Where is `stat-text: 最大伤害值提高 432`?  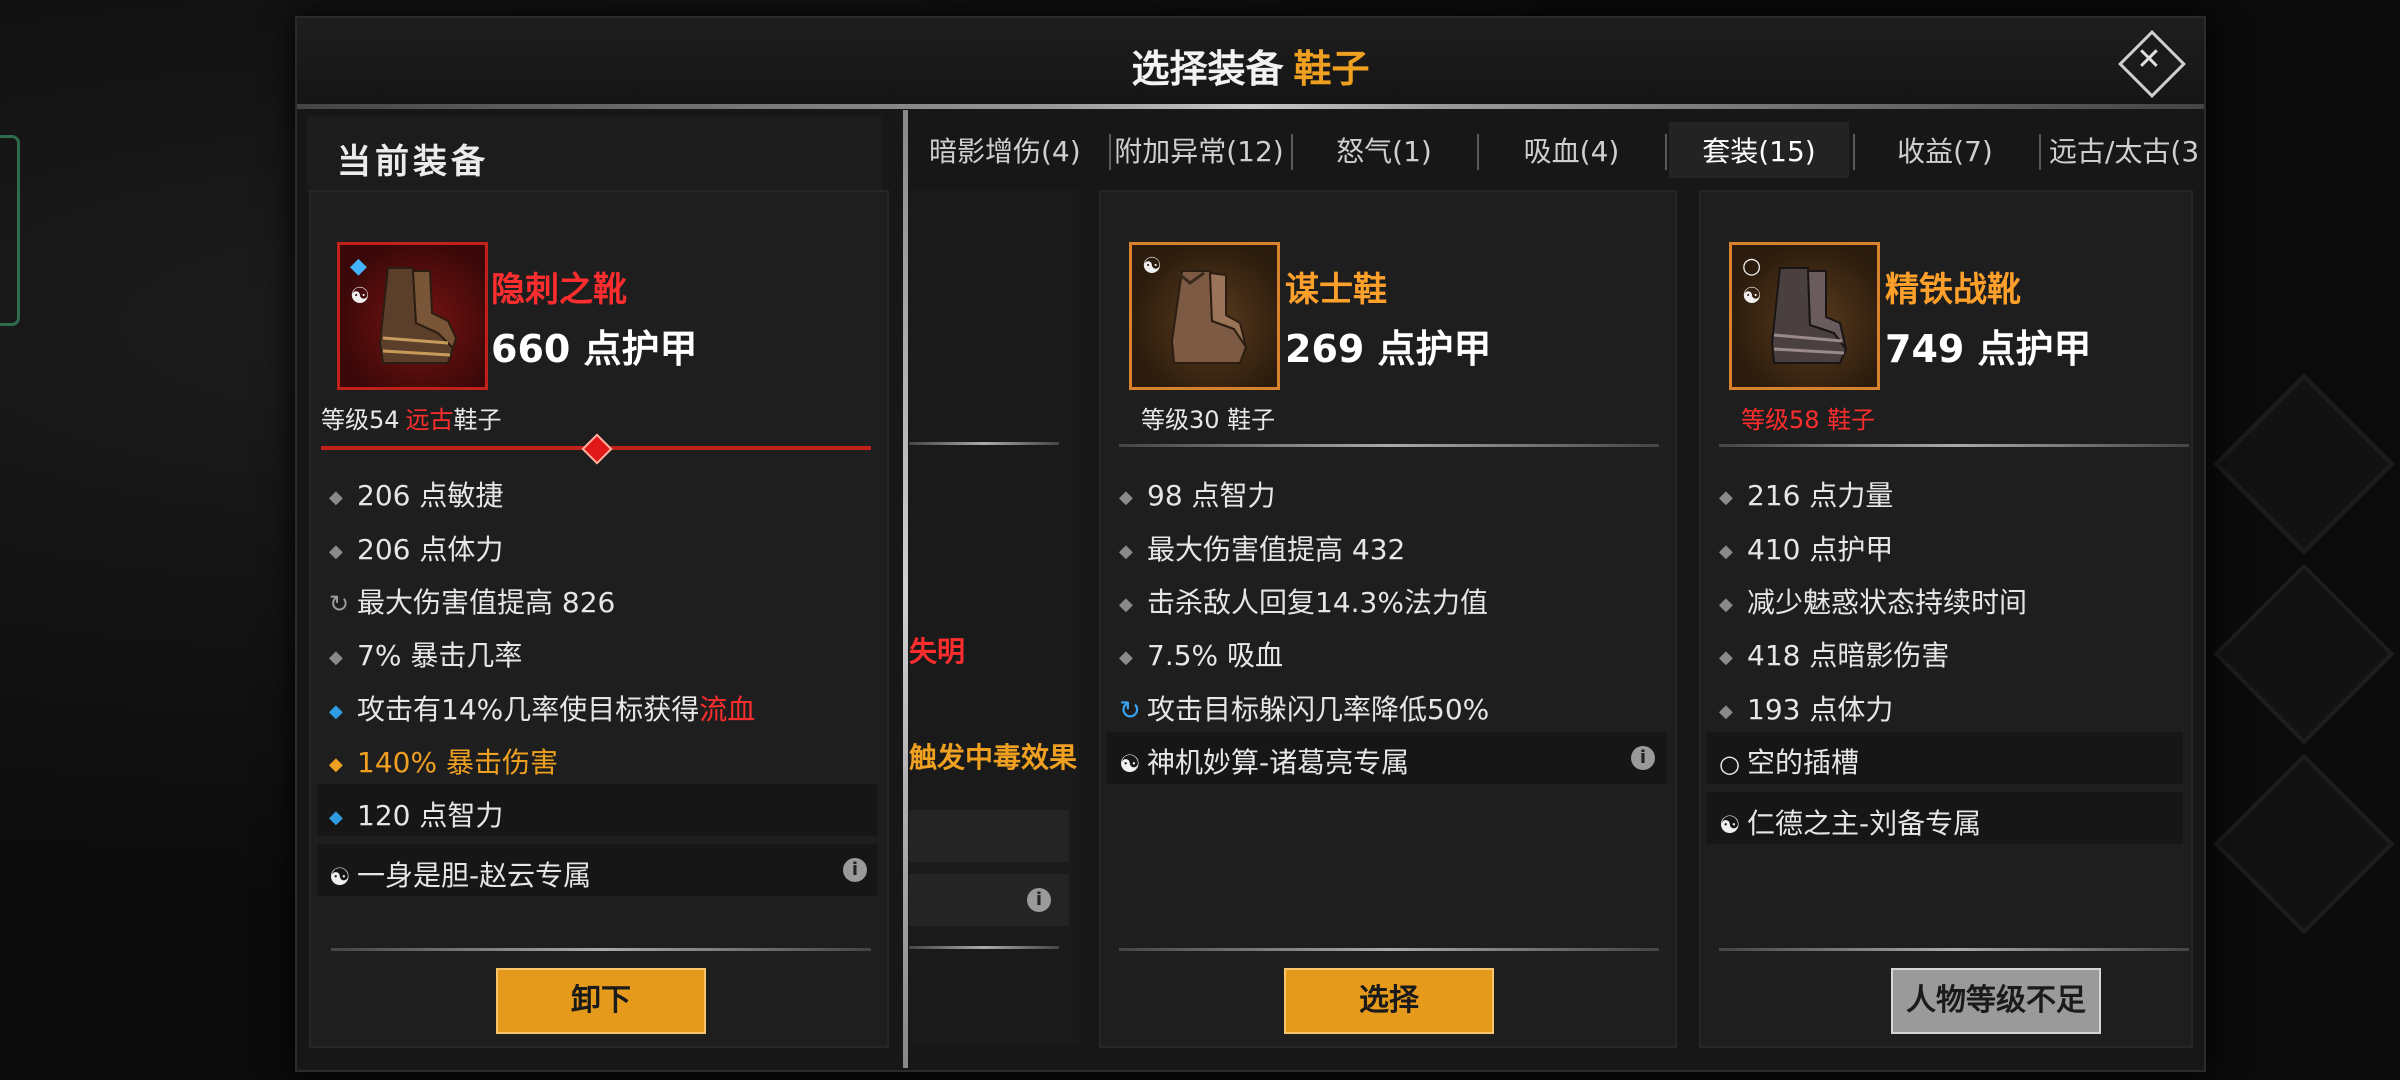 stat-text: 最大伤害值提高 432 is located at coordinates (1276, 549).